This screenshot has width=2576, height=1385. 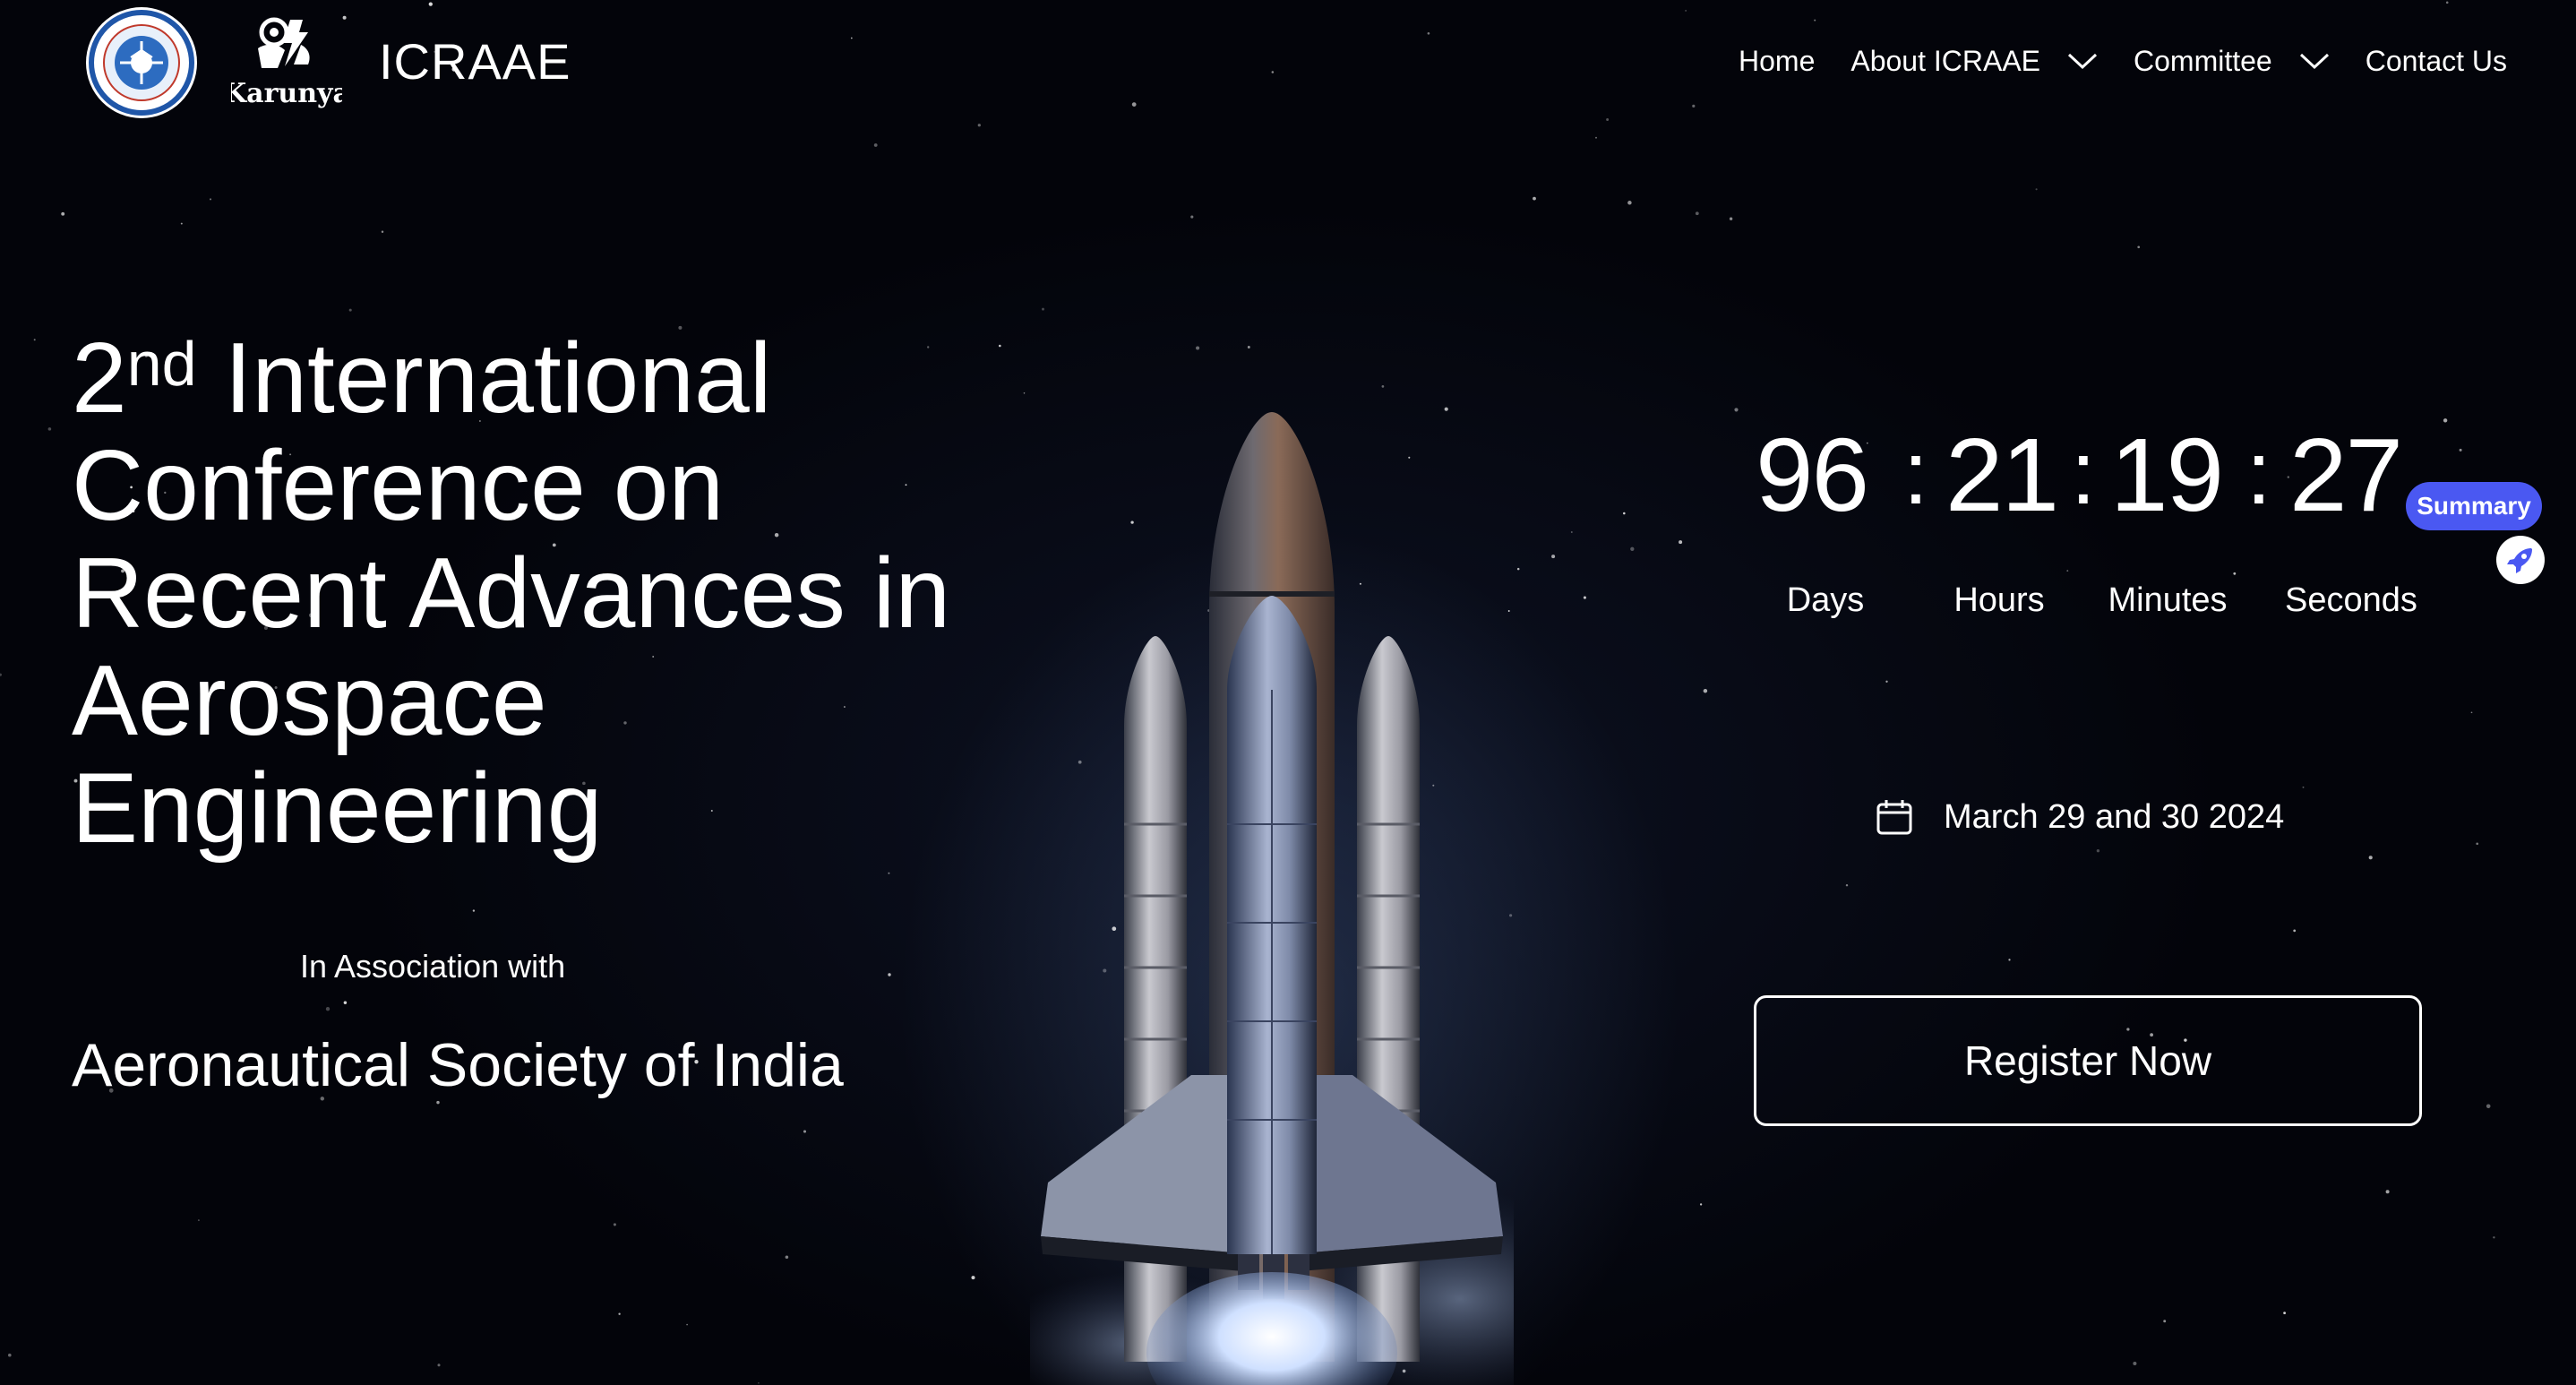 I want to click on countdown-seconds-label: Seconds, so click(x=2351, y=600).